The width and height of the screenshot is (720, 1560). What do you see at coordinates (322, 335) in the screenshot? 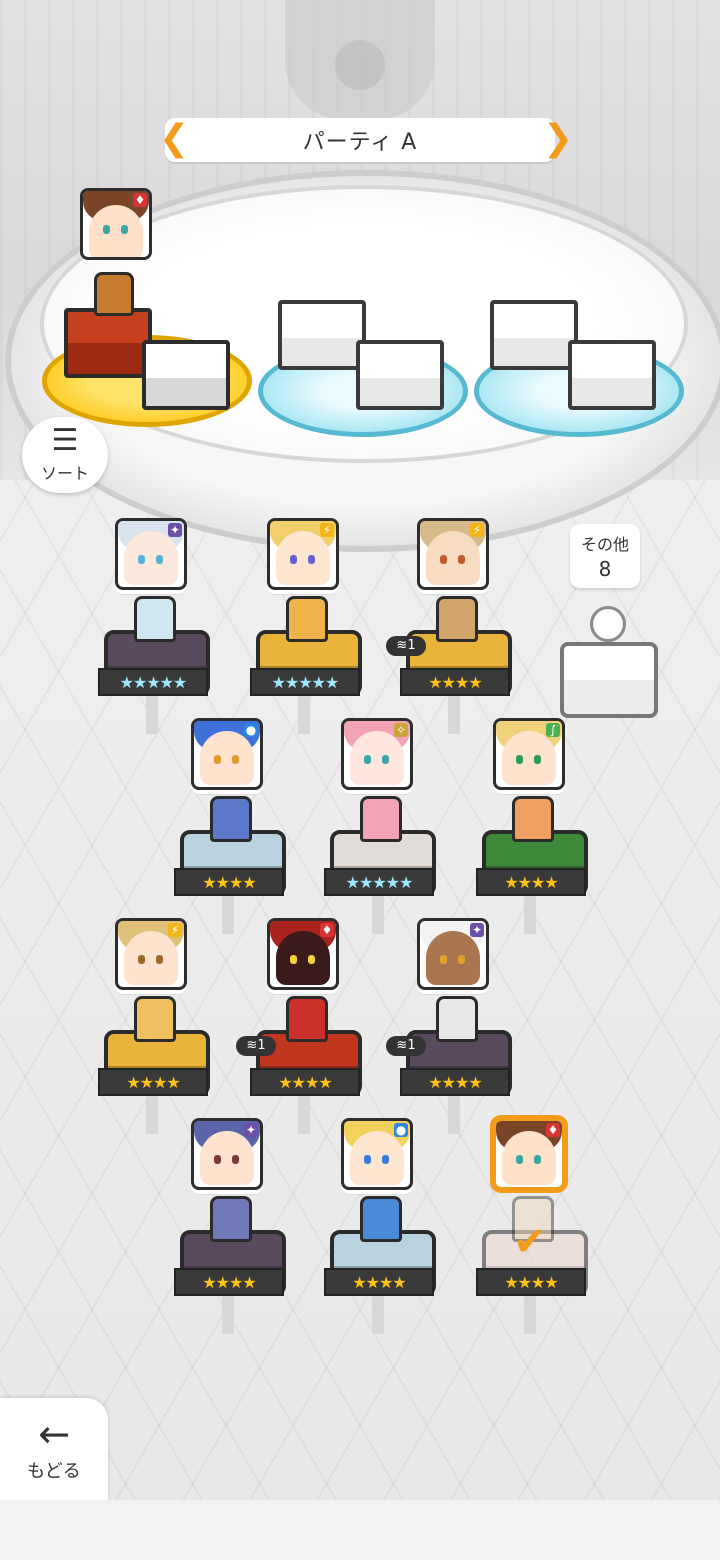
I see `slot-2-cube-a` at bounding box center [322, 335].